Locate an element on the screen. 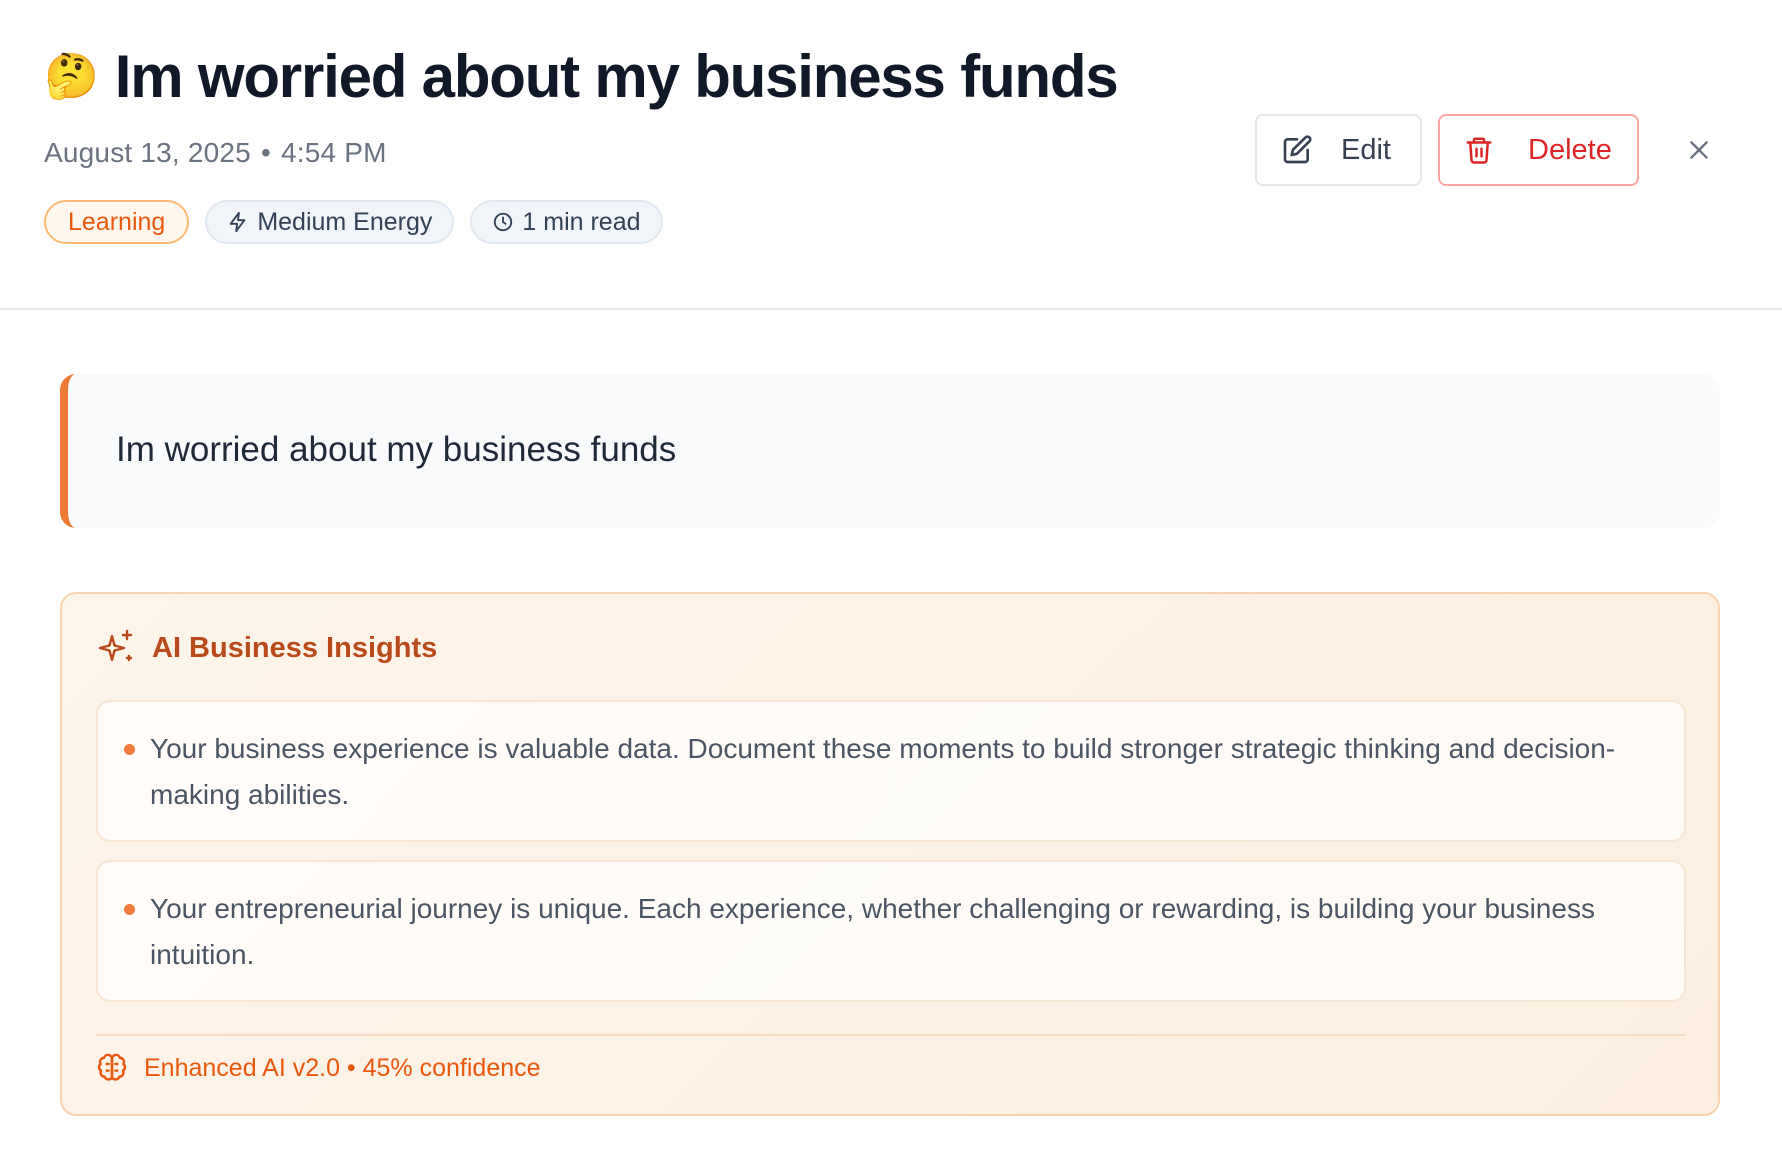 The width and height of the screenshot is (1782, 1176). edit-button: Edit is located at coordinates (1338, 150).